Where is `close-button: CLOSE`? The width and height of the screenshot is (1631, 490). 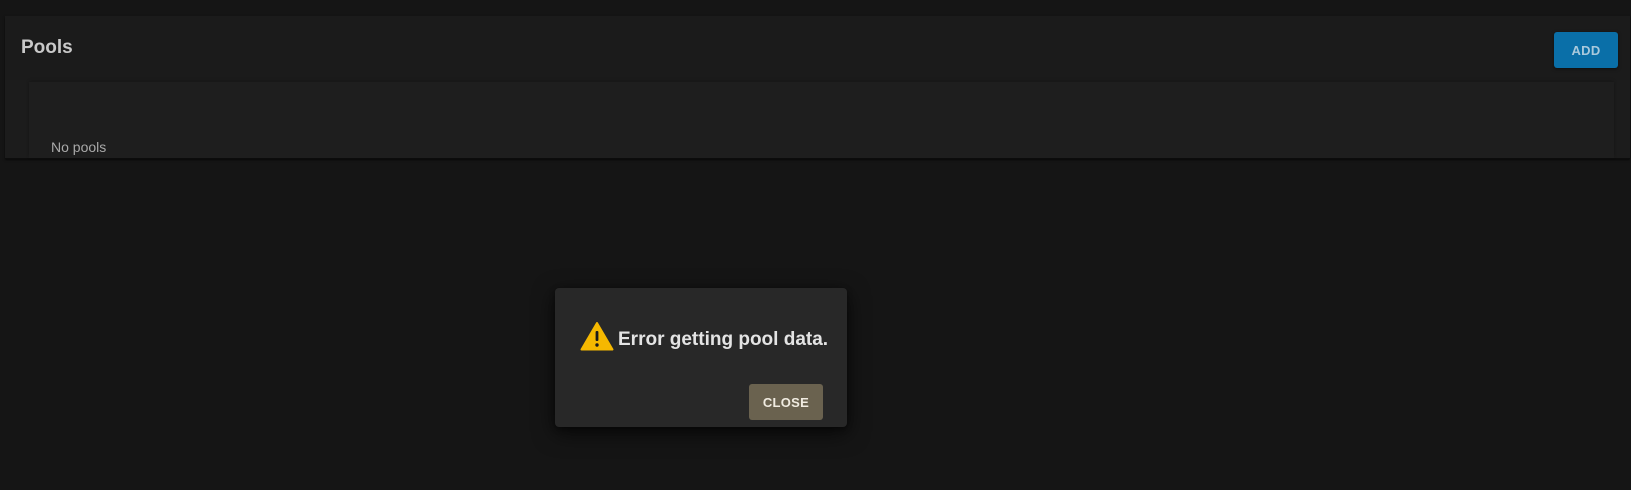 close-button: CLOSE is located at coordinates (786, 402).